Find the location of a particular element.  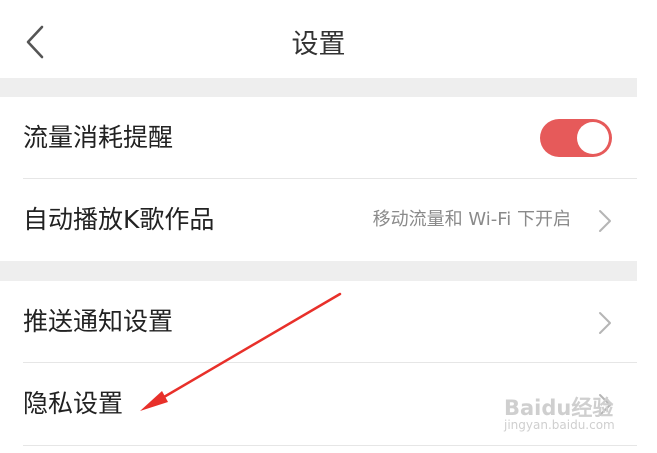

setting-label: 推送通知设置 is located at coordinates (98, 321).